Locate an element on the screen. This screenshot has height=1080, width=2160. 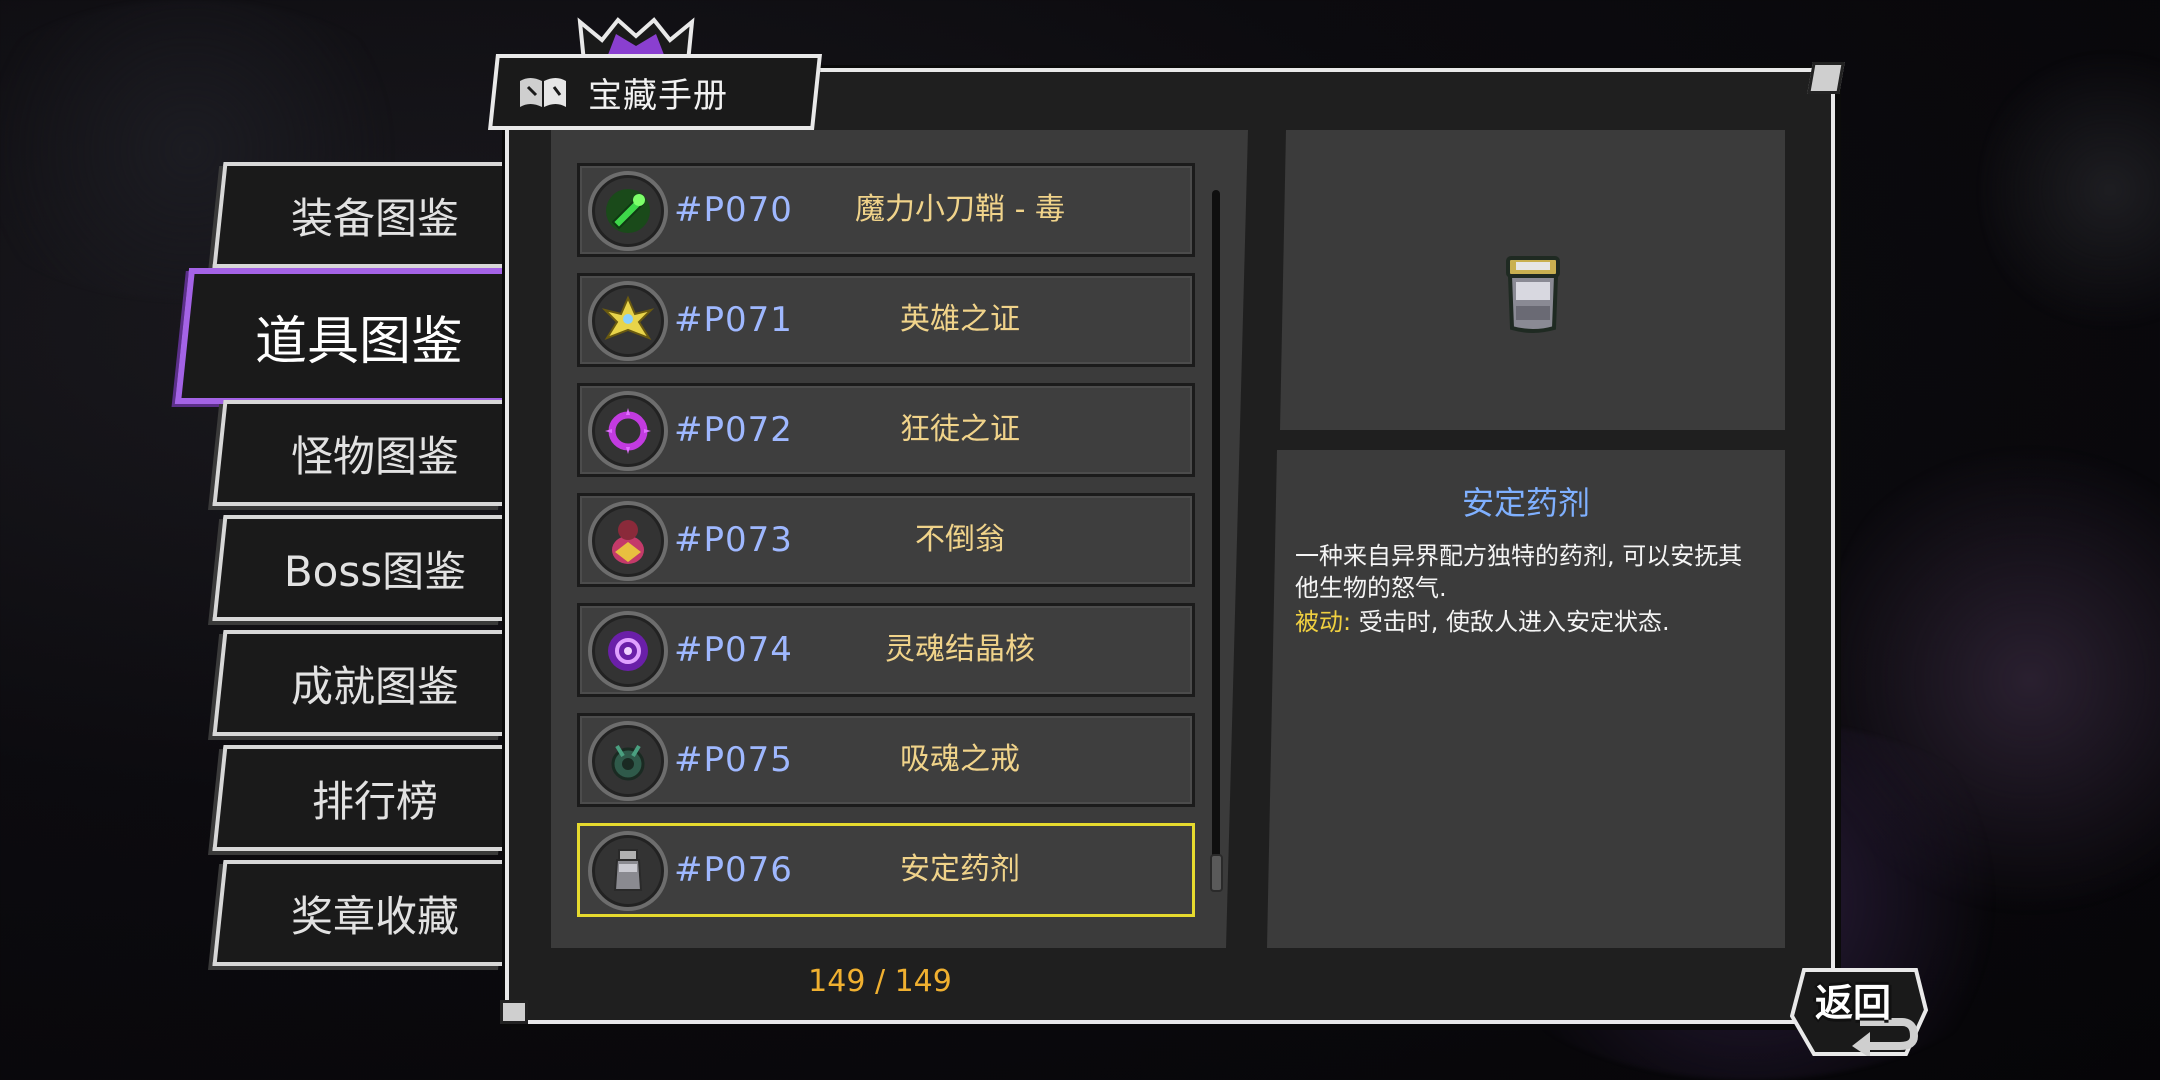
scrollbar-thumb is located at coordinates (1216, 873).